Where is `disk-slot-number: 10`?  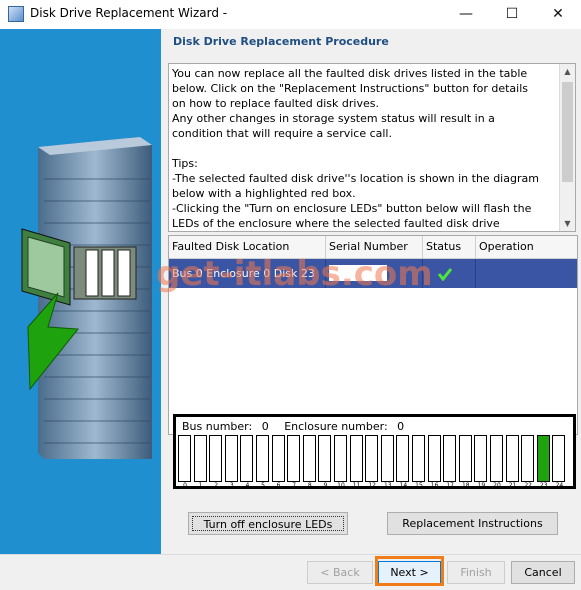
disk-slot-number: 10 is located at coordinates (341, 485).